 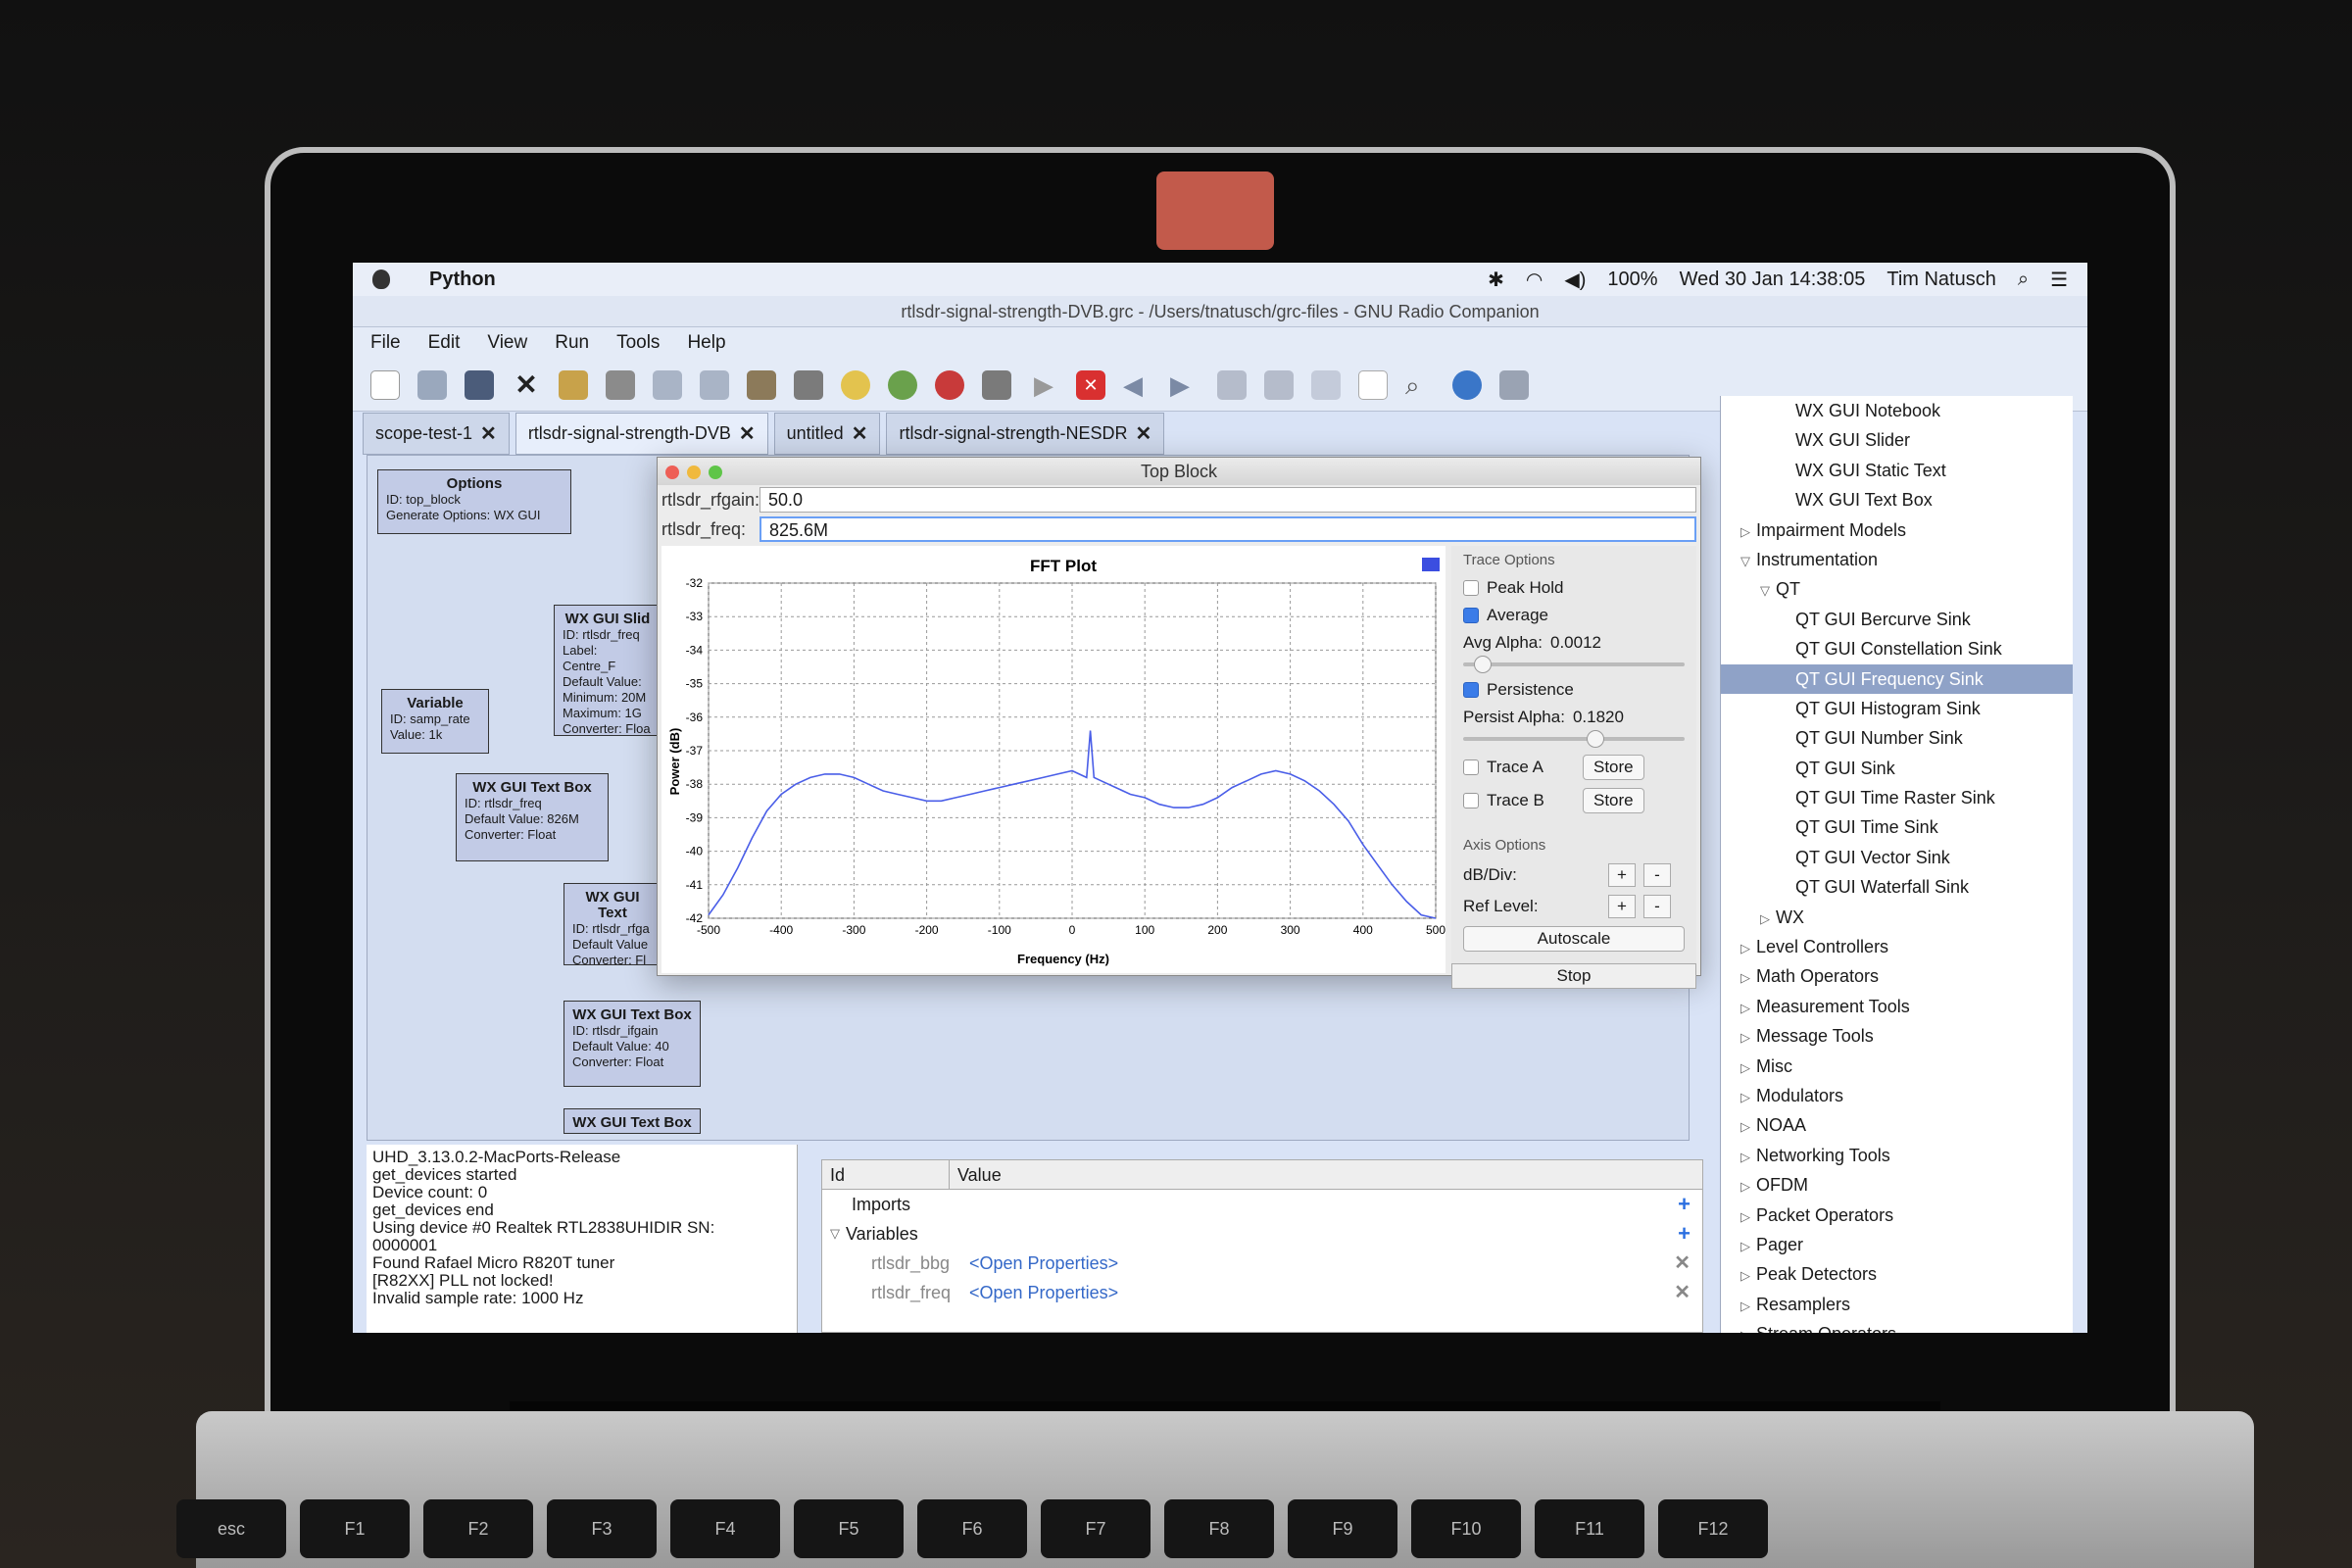 What do you see at coordinates (385, 343) in the screenshot?
I see `menu-file: File` at bounding box center [385, 343].